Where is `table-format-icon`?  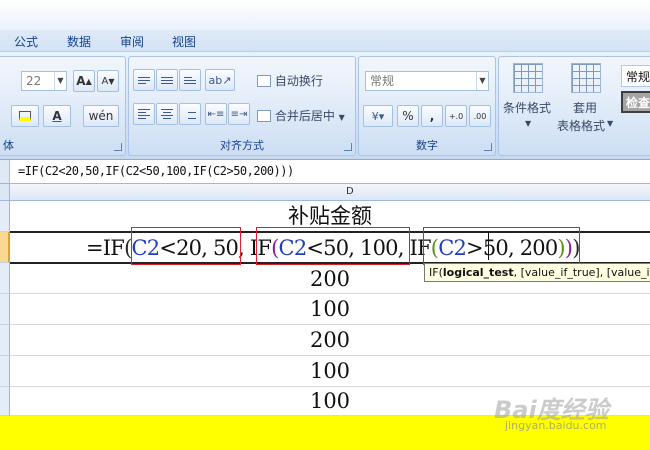 table-format-icon is located at coordinates (586, 78).